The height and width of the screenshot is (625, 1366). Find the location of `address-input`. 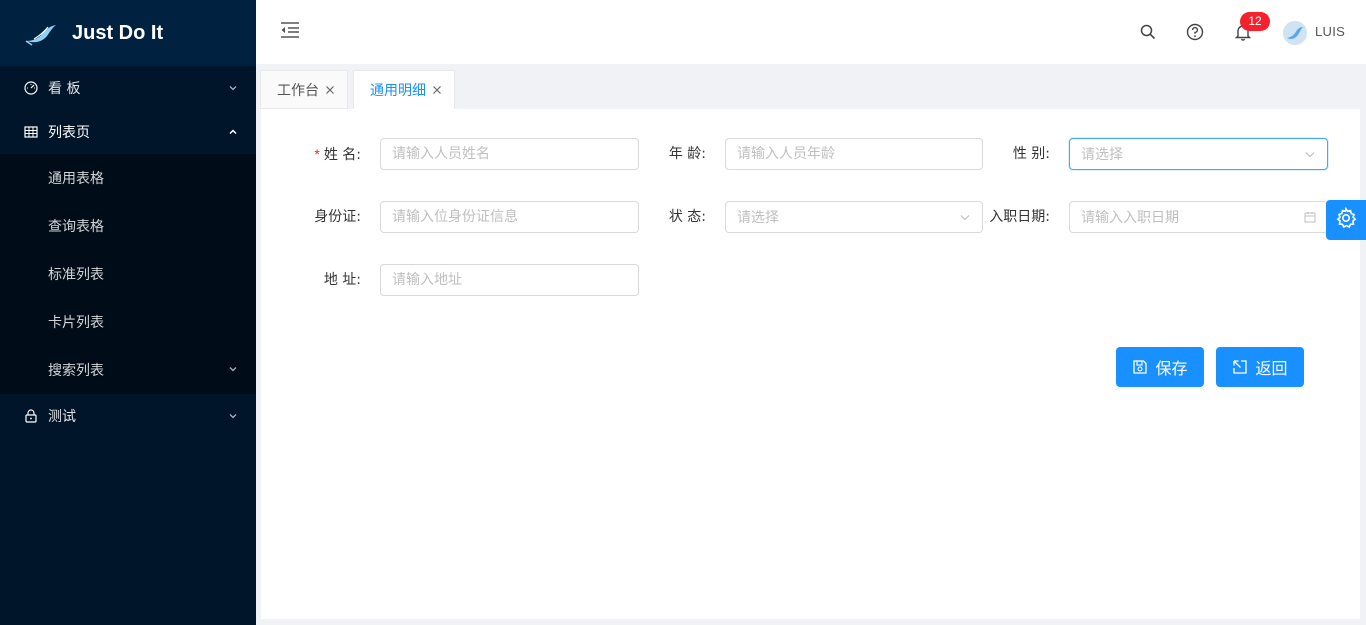

address-input is located at coordinates (509, 280).